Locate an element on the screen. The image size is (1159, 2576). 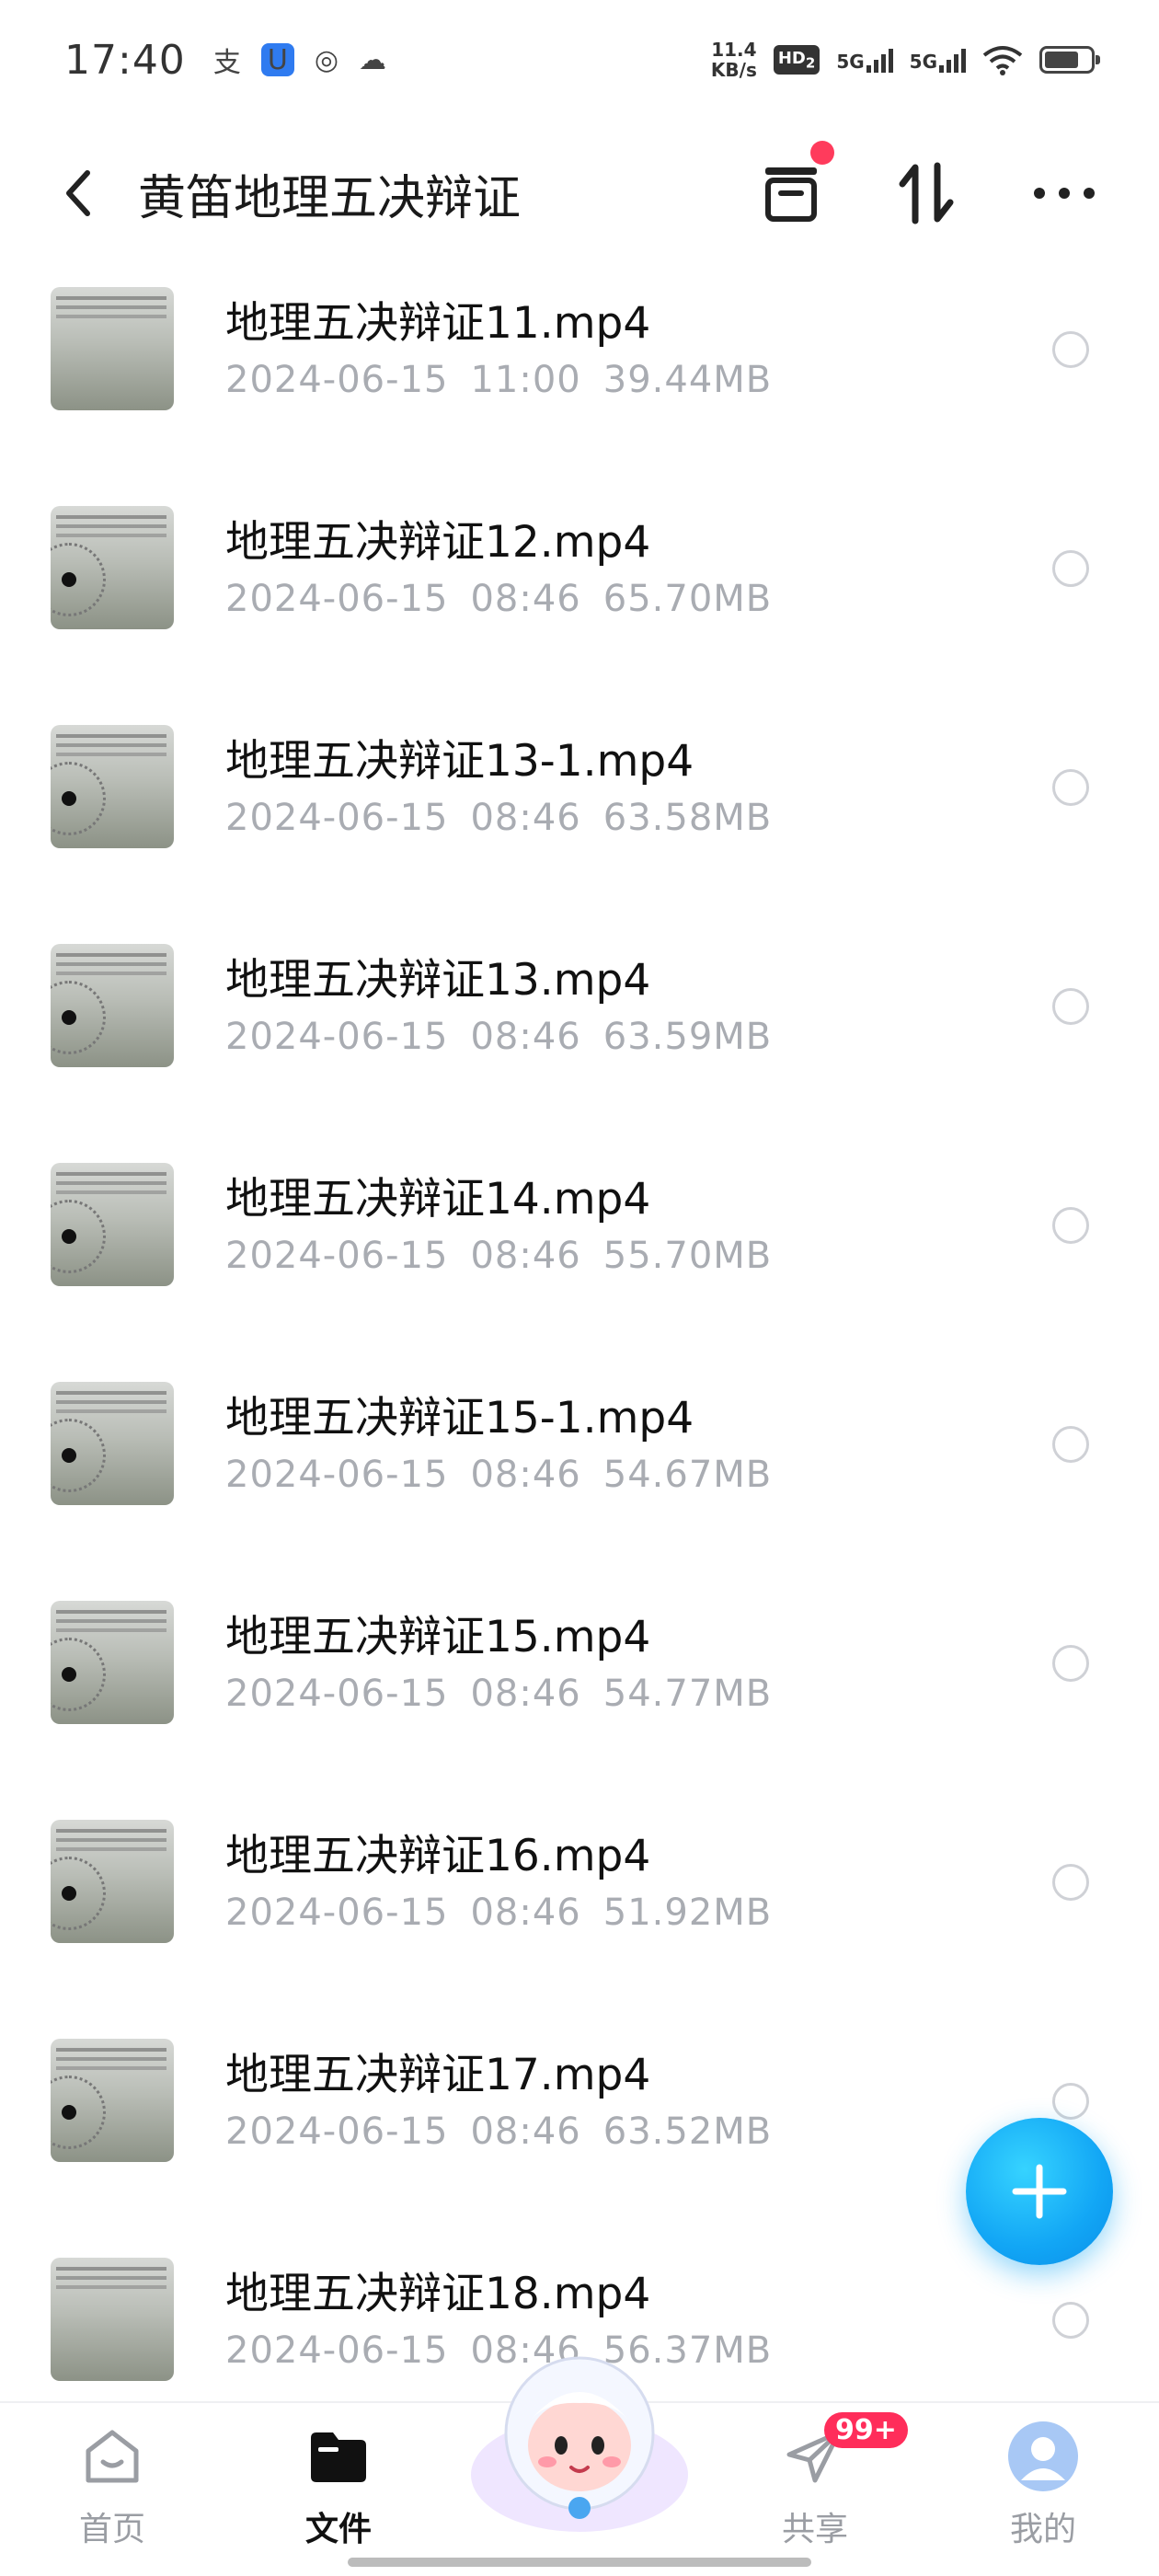
sort-button is located at coordinates (927, 193).